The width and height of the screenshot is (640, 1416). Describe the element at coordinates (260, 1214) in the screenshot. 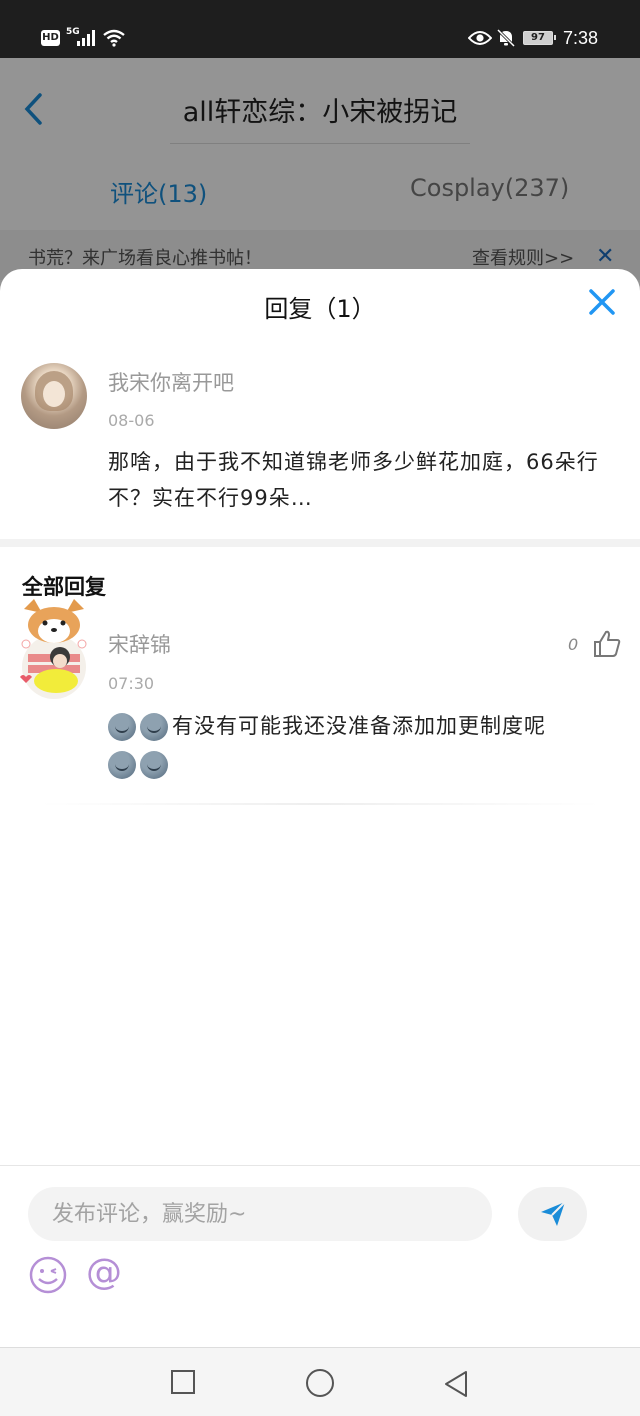

I see `comment-input` at that location.